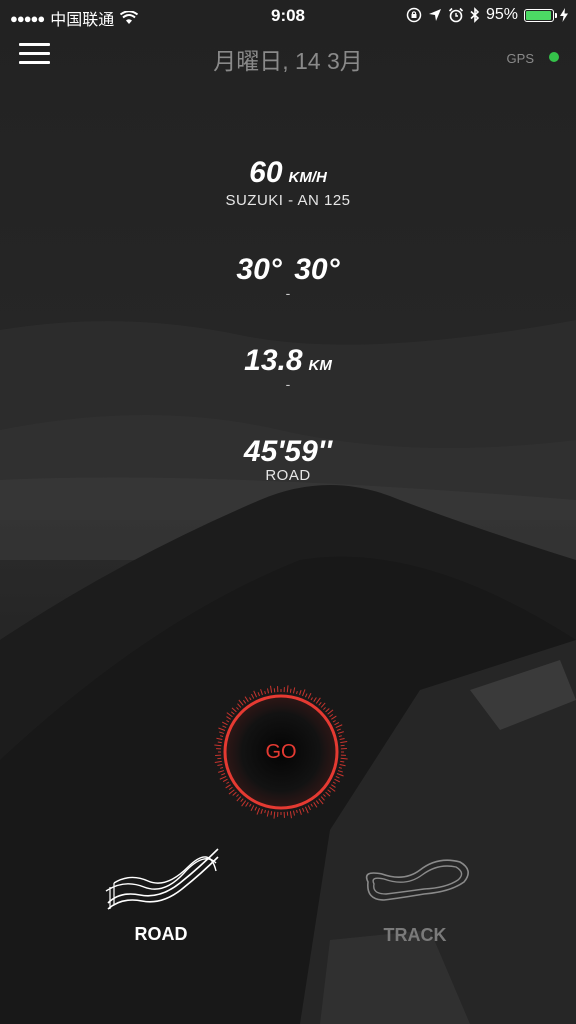  I want to click on mode-track: TRACK, so click(415, 899).